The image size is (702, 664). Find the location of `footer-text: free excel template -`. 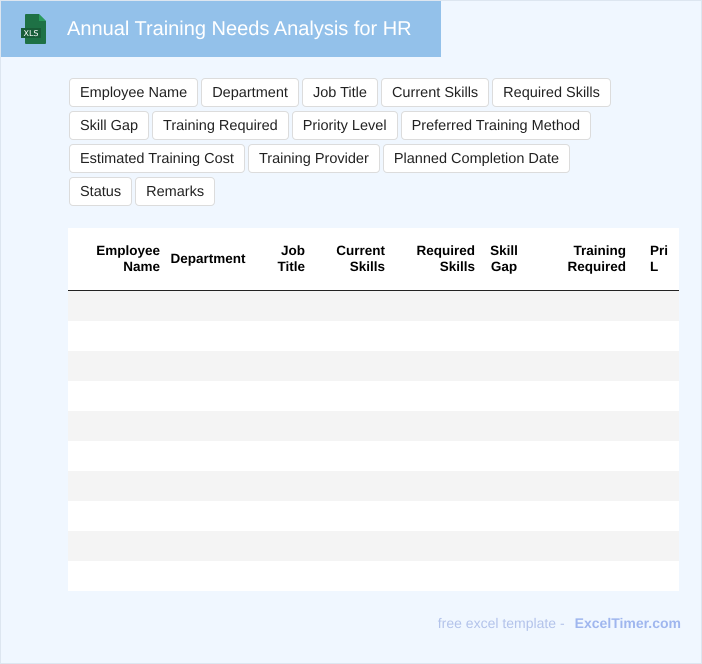

footer-text: free excel template - is located at coordinates (501, 623).